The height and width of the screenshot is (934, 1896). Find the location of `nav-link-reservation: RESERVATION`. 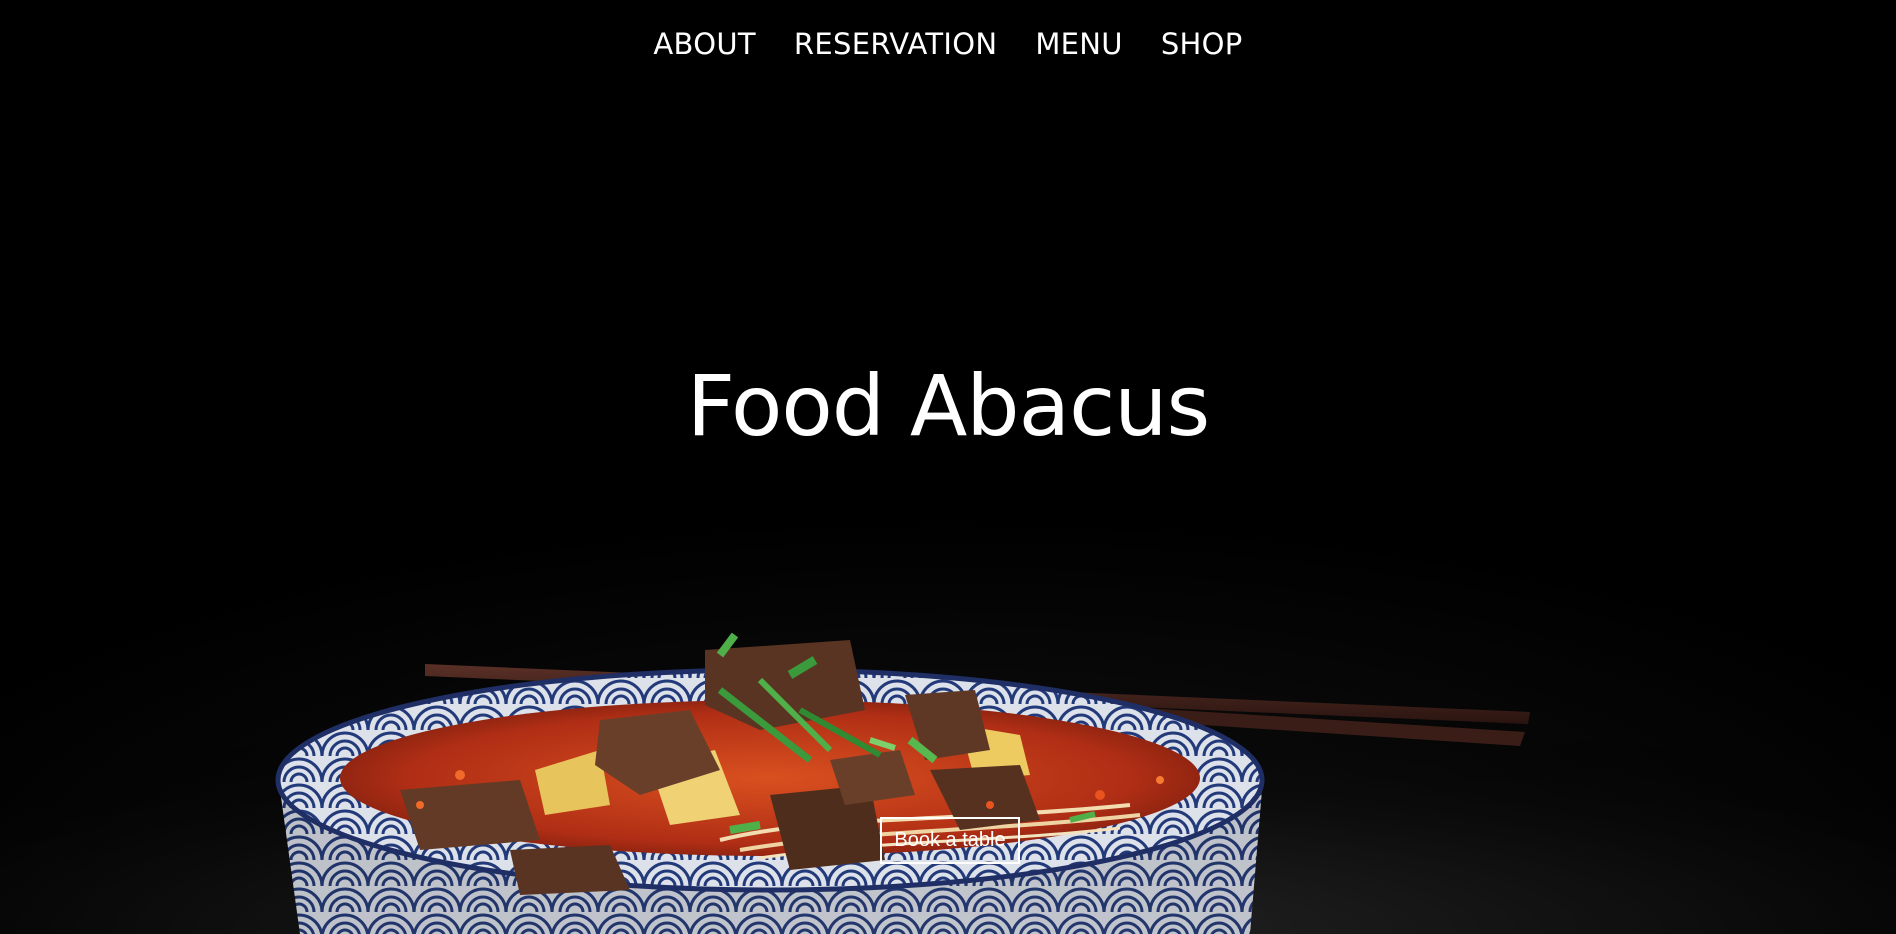

nav-link-reservation: RESERVATION is located at coordinates (895, 44).